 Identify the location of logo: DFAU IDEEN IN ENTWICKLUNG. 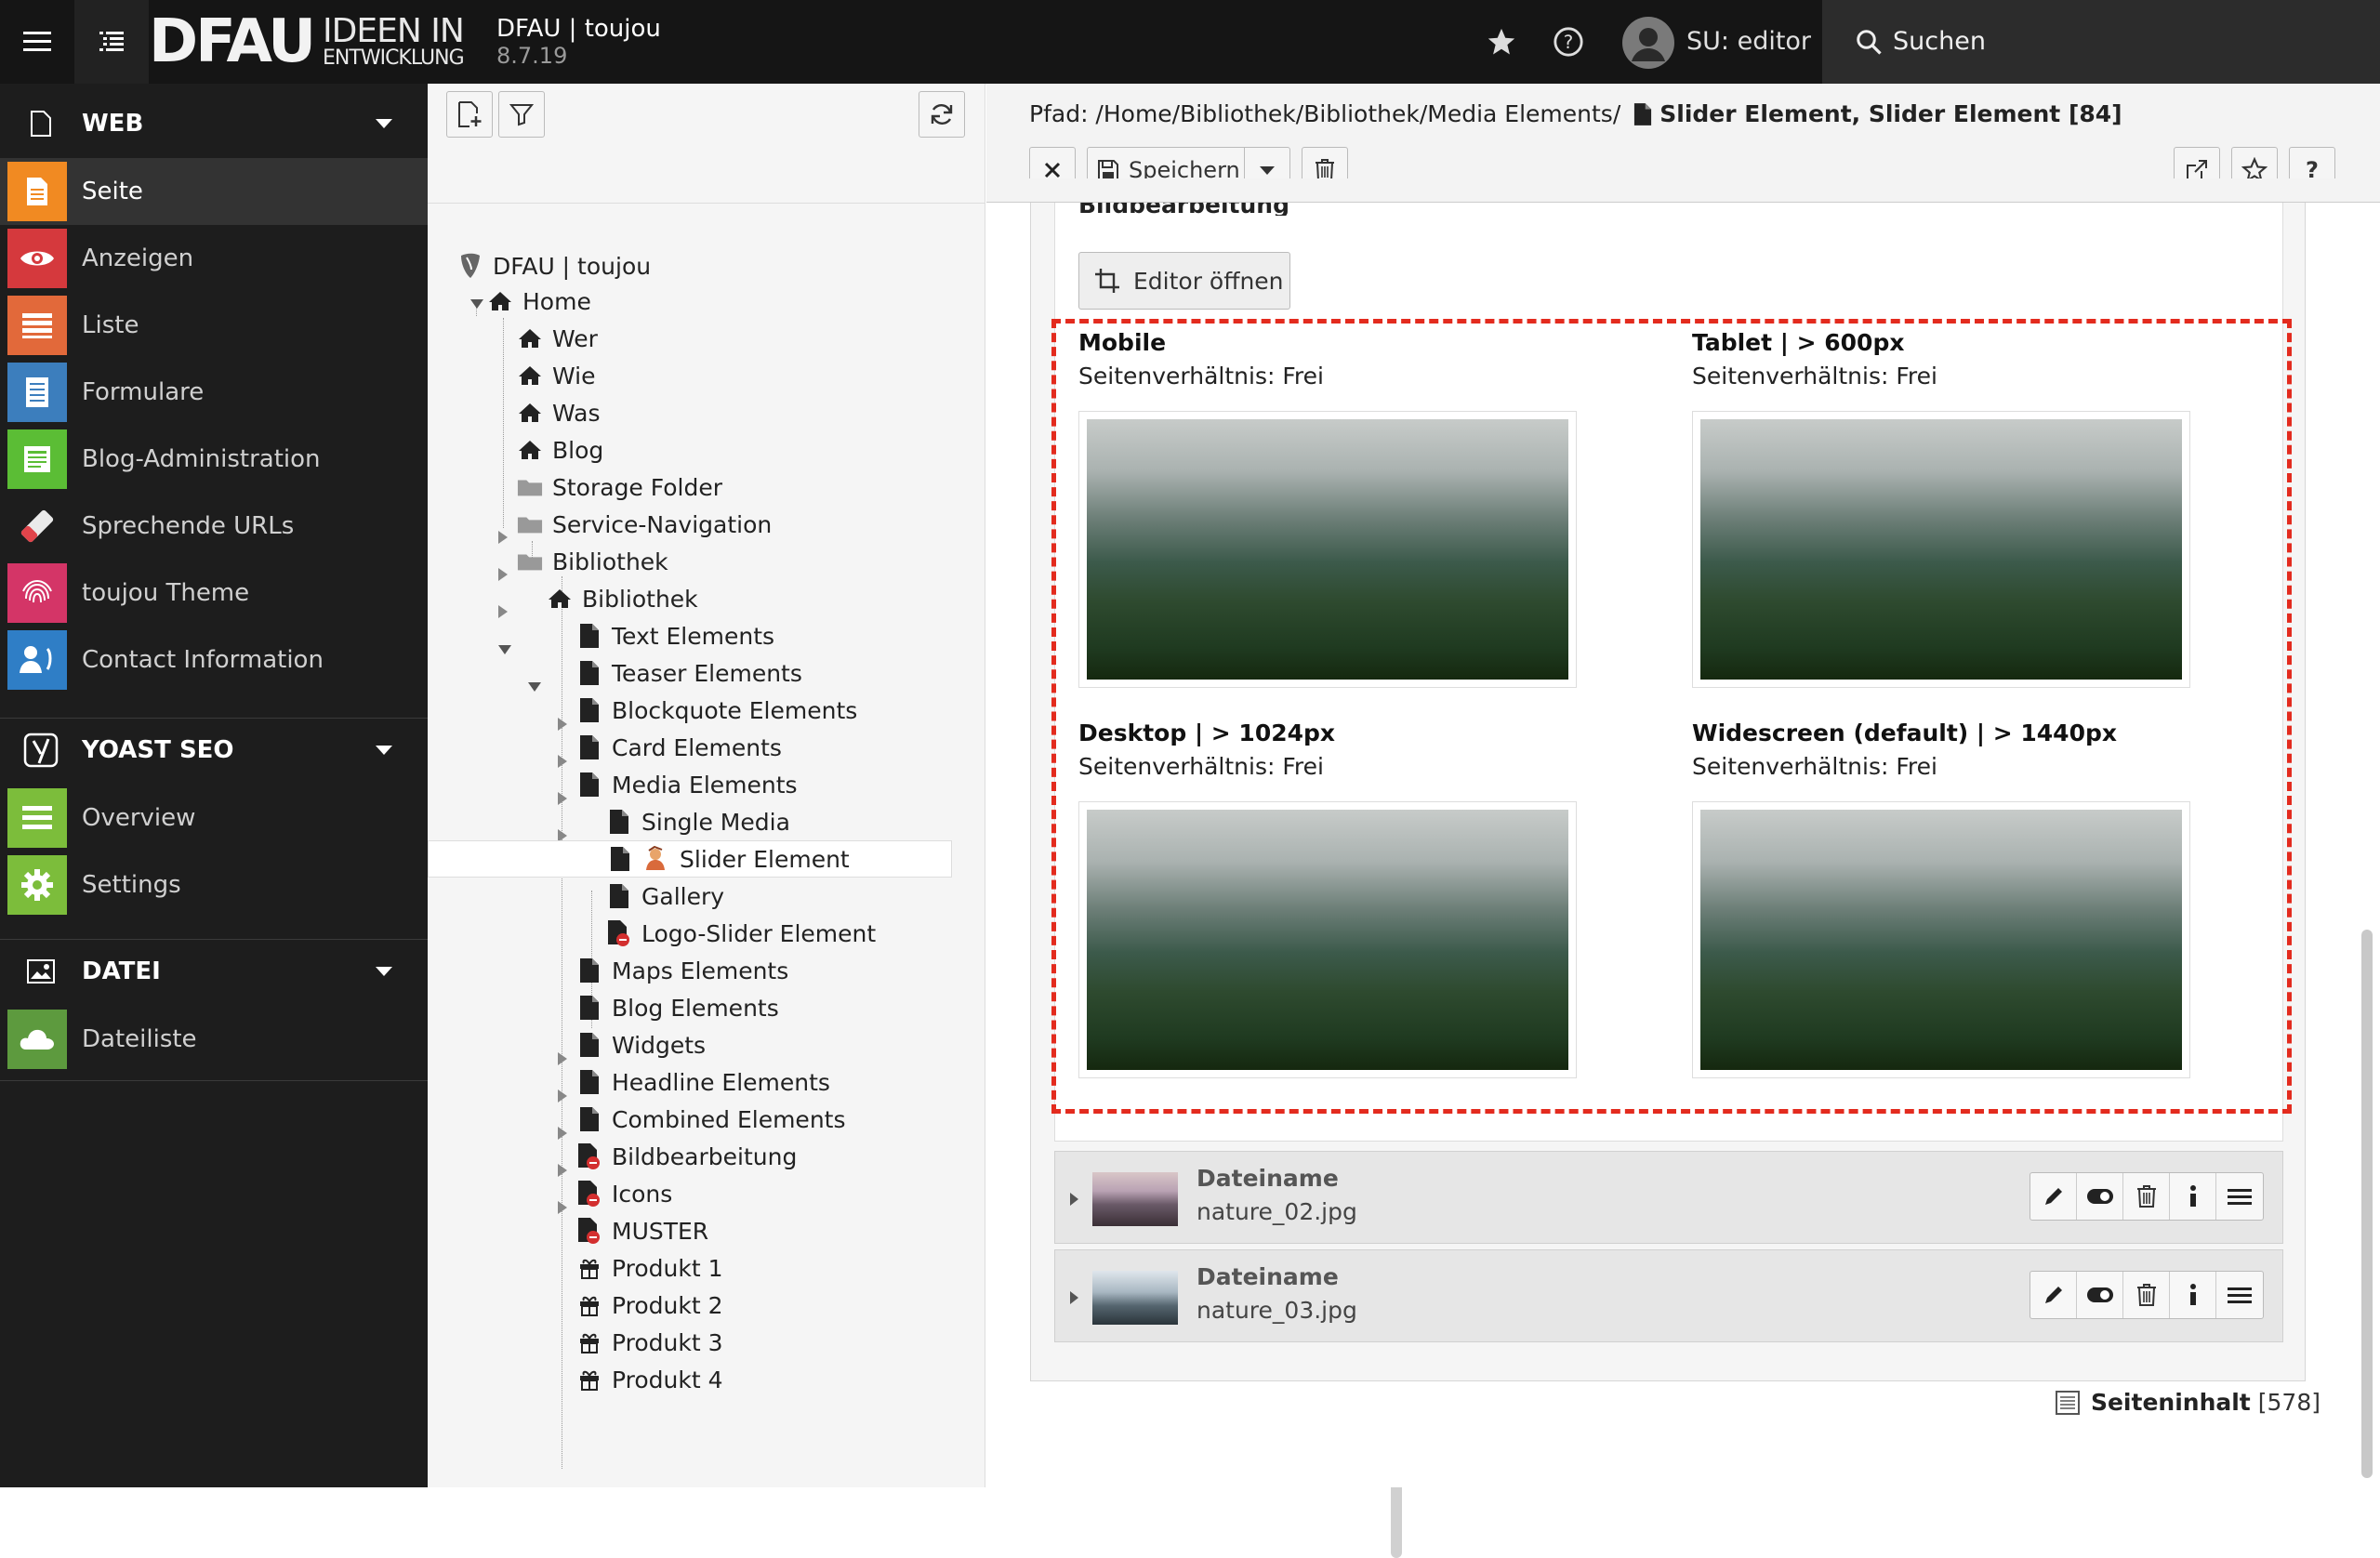
(307, 42).